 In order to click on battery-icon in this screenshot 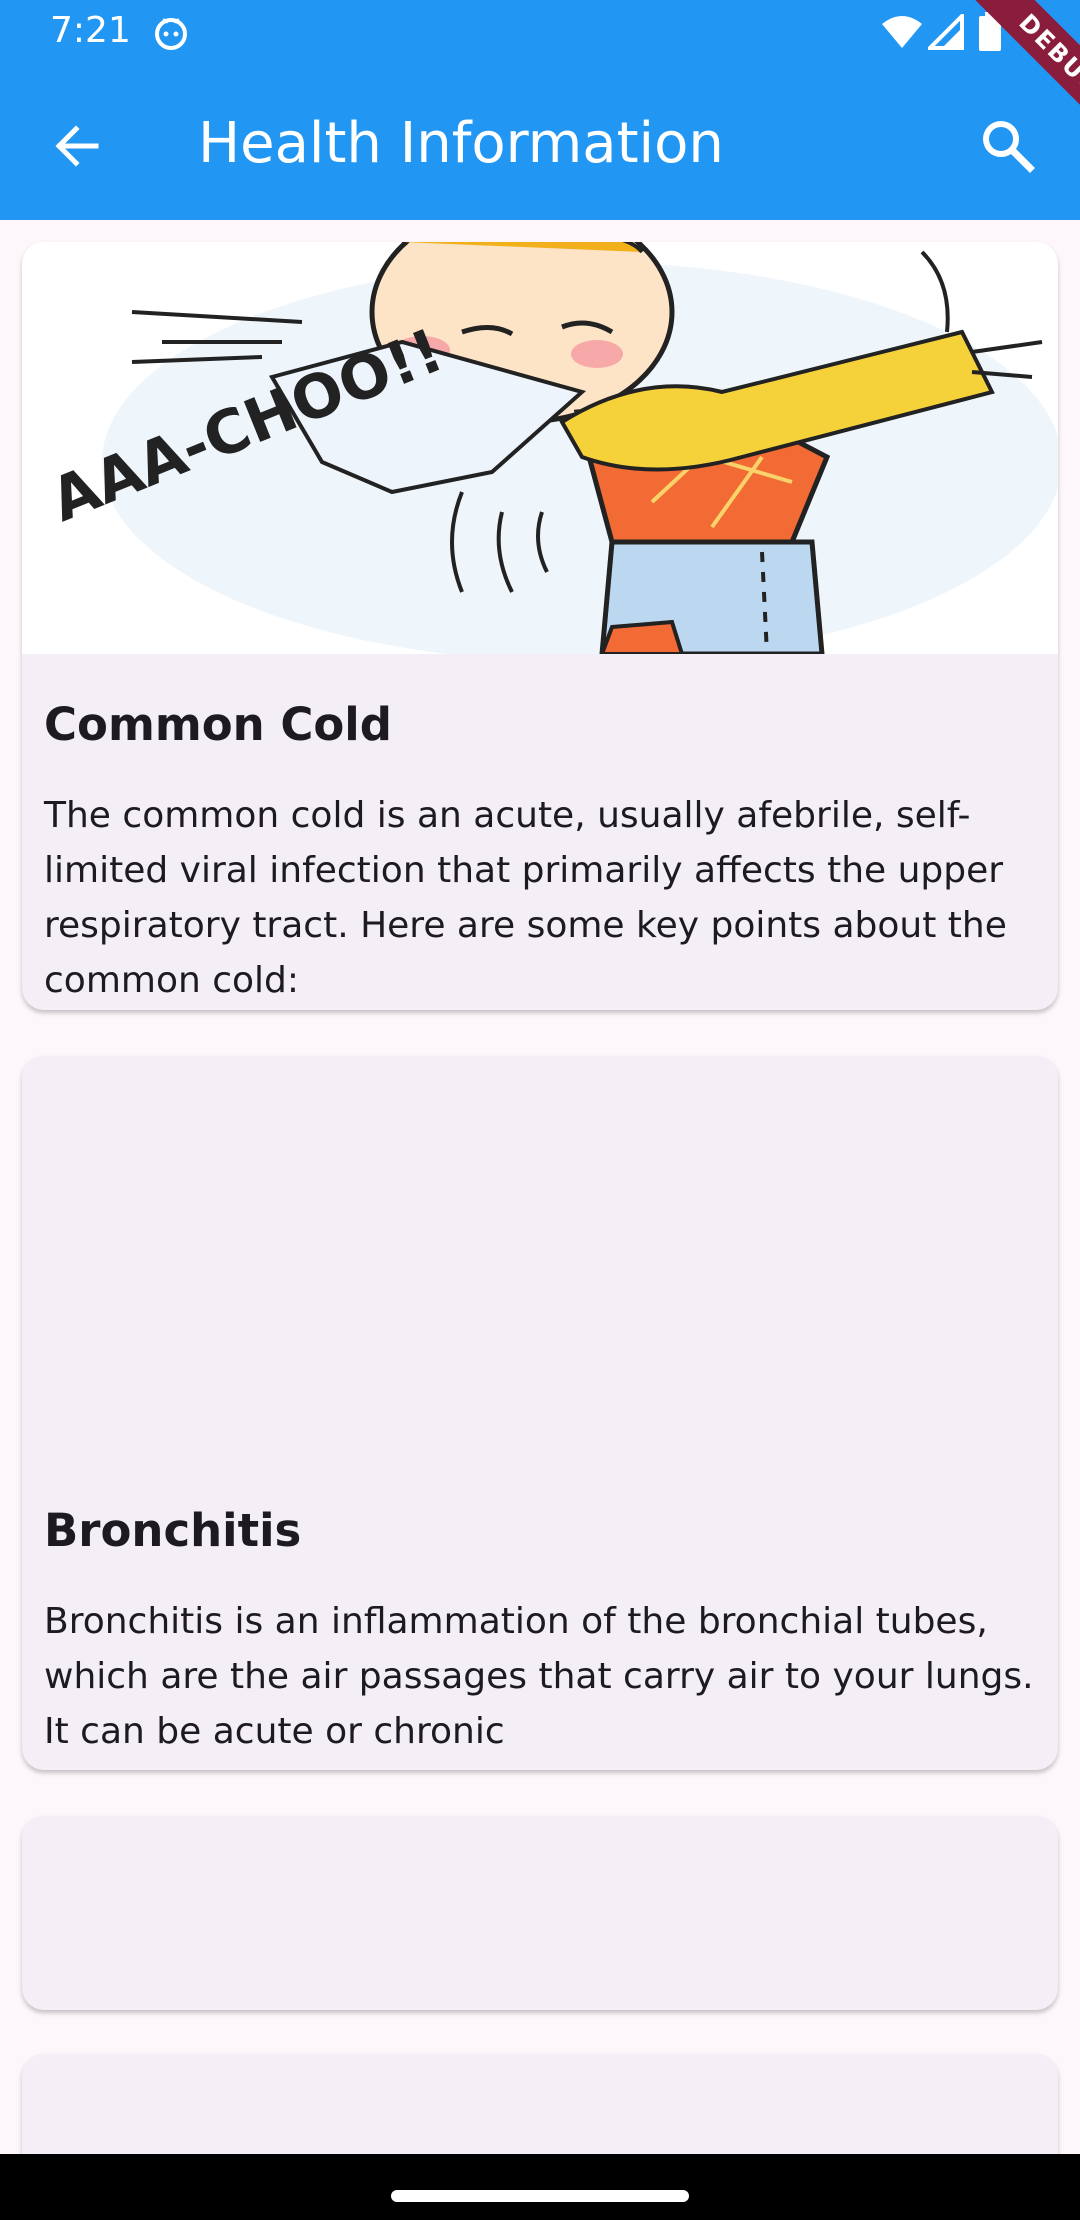, I will do `click(990, 31)`.